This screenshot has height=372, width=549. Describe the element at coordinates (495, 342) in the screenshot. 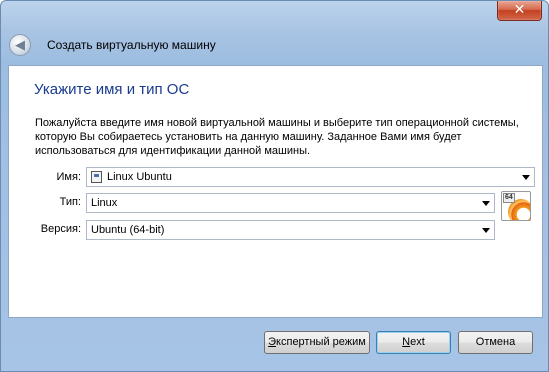

I see `cancel-button: Отмена` at that location.